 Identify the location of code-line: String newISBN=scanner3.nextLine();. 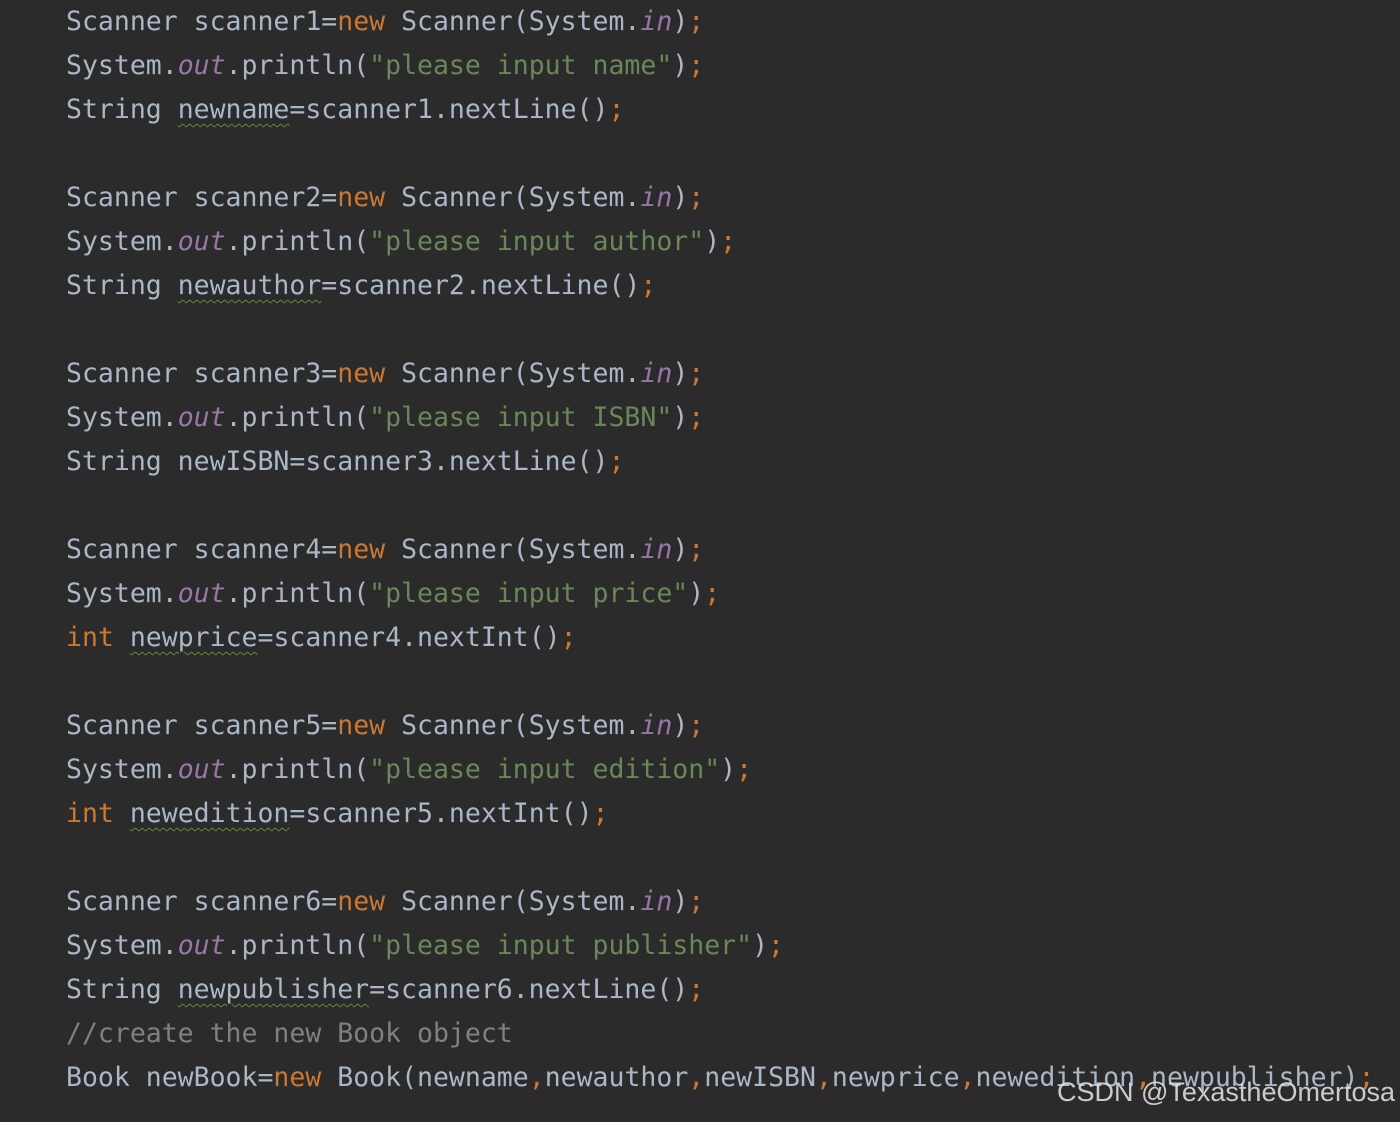
(720, 462).